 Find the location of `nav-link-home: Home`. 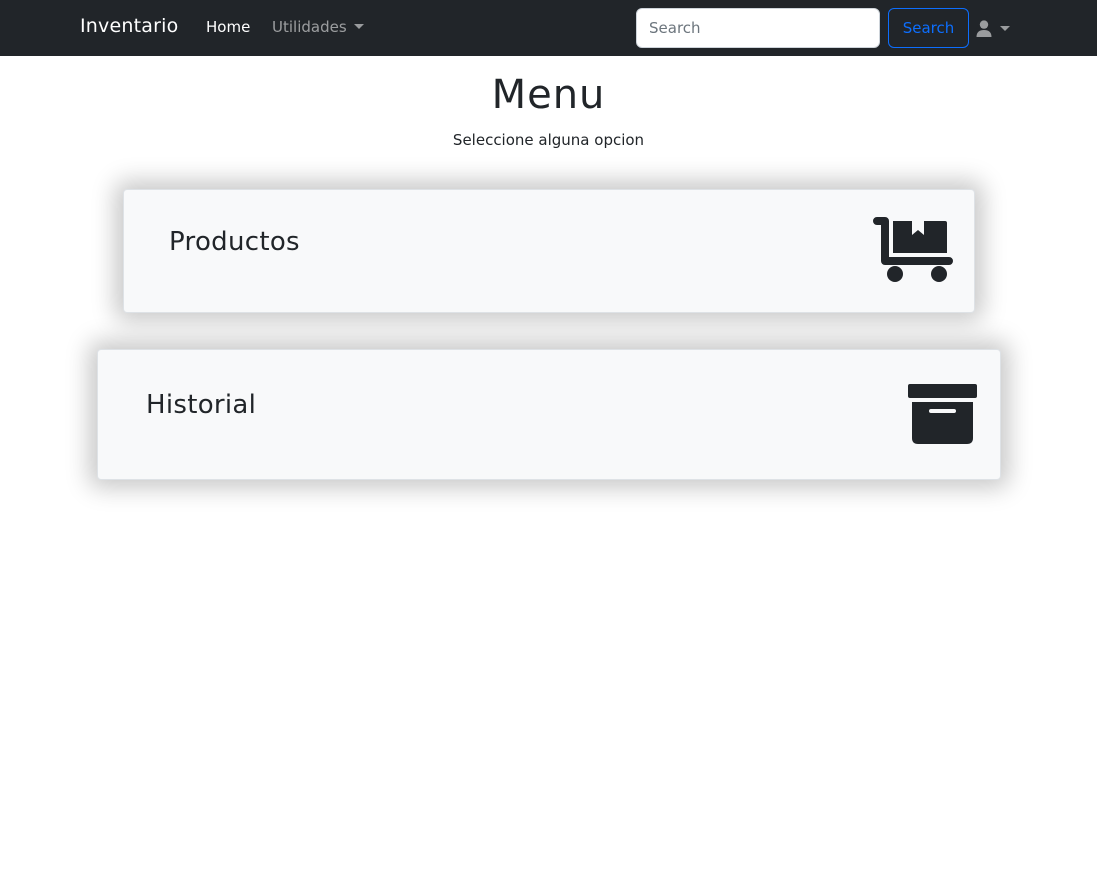

nav-link-home: Home is located at coordinates (228, 27).